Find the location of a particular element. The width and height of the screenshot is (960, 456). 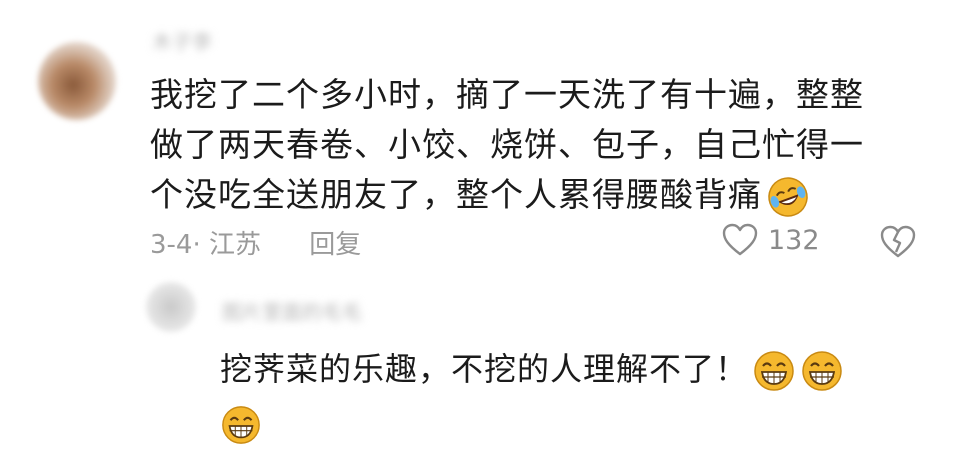

comment-meta: 3-4· 江苏 回复 is located at coordinates (255, 242).